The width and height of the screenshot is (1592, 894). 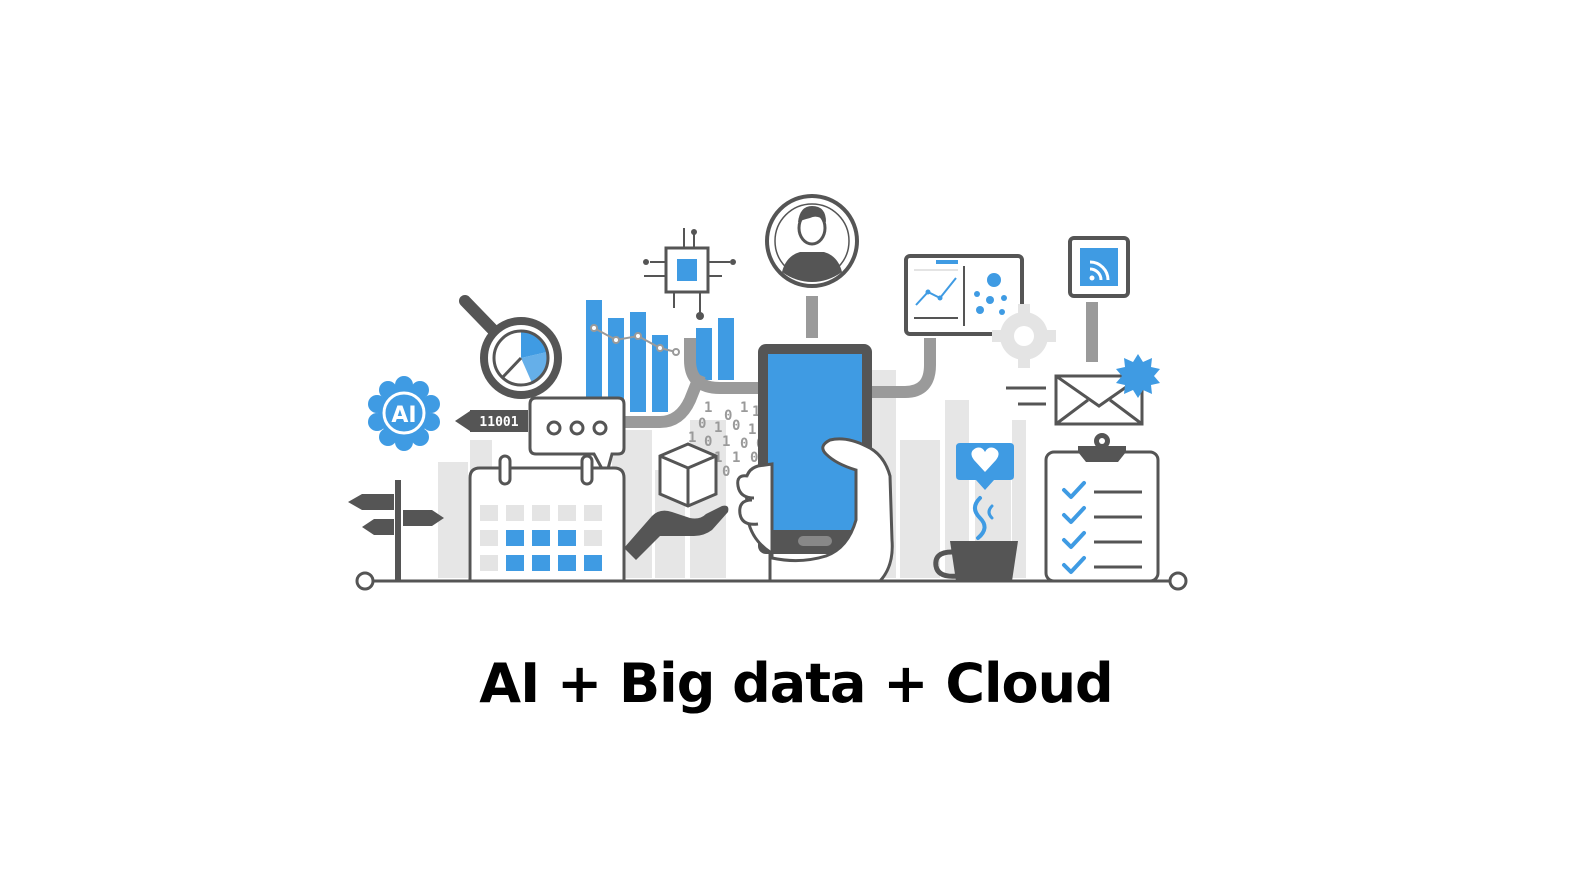 I want to click on ai-brain-icon: AI, so click(x=404, y=413).